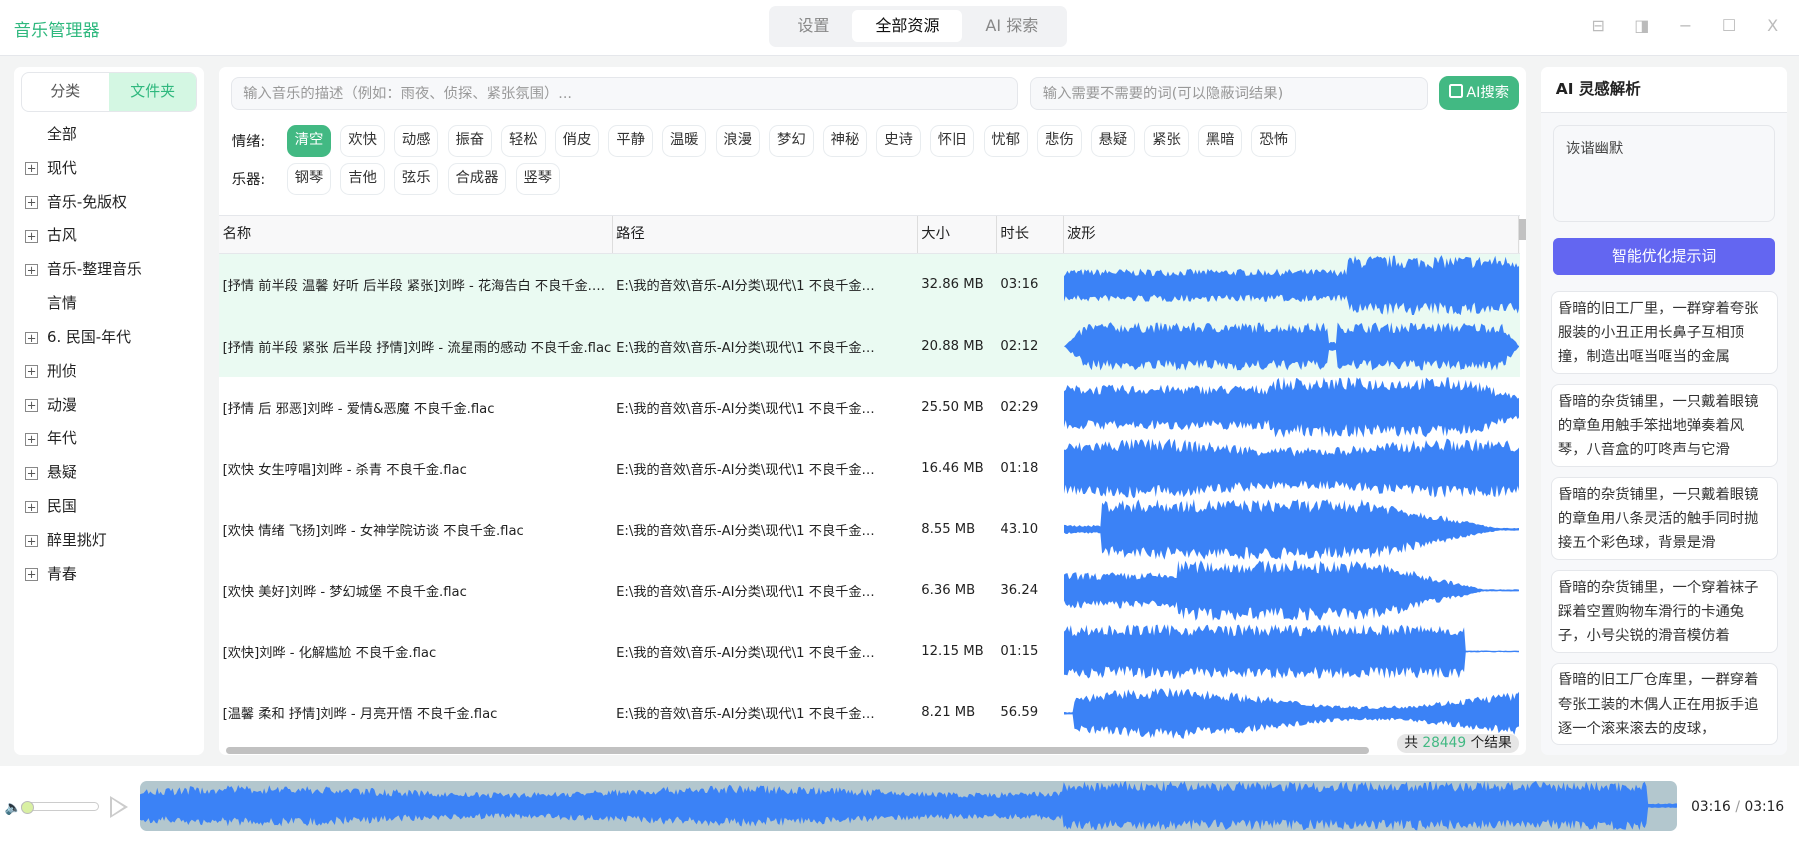 Image resolution: width=1799 pixels, height=848 pixels. What do you see at coordinates (1005, 141) in the screenshot?
I see `mood-tag: 忧郁` at bounding box center [1005, 141].